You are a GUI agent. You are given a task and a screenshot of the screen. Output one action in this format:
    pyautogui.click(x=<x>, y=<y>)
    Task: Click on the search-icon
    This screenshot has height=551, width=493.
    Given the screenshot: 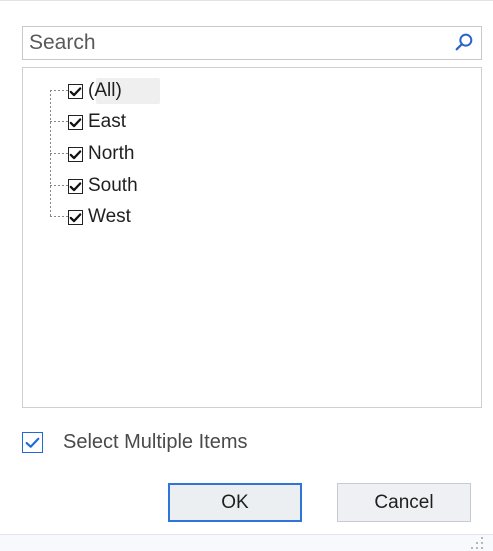 What is the action you would take?
    pyautogui.click(x=464, y=42)
    